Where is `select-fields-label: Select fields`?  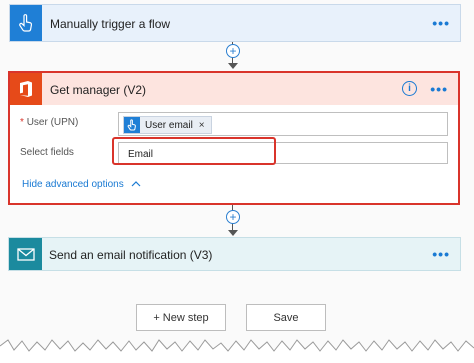 select-fields-label: Select fields is located at coordinates (47, 152).